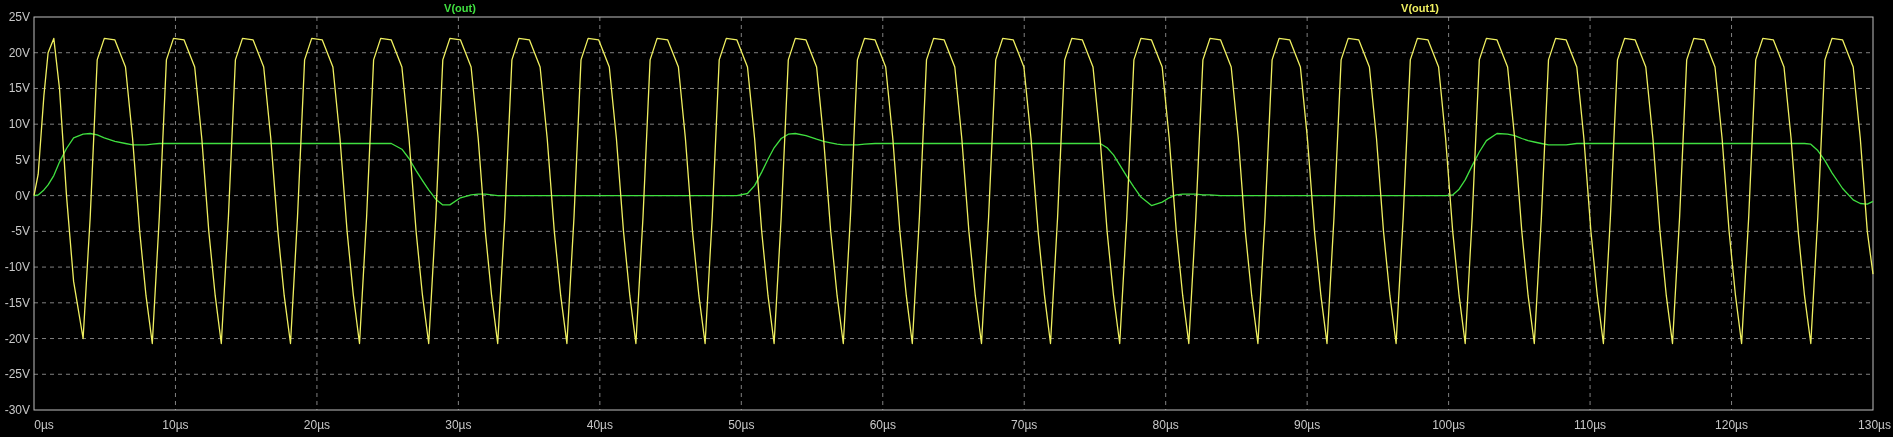 The height and width of the screenshot is (437, 1893). What do you see at coordinates (1307, 425) in the screenshot?
I see `axis-tick-label: 90µs` at bounding box center [1307, 425].